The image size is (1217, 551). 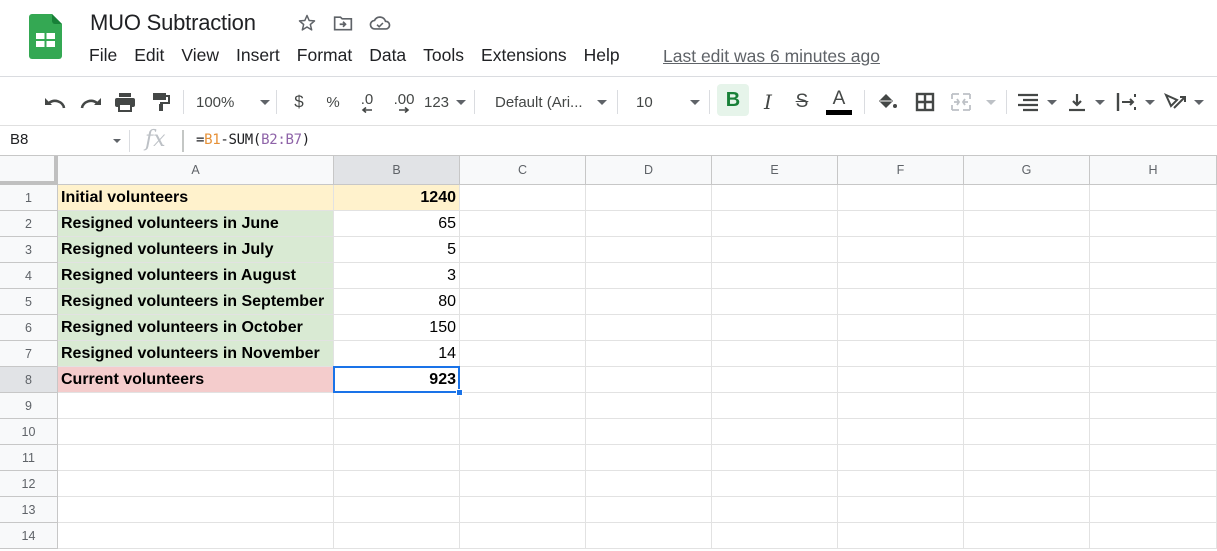 I want to click on cell-d1, so click(x=649, y=198).